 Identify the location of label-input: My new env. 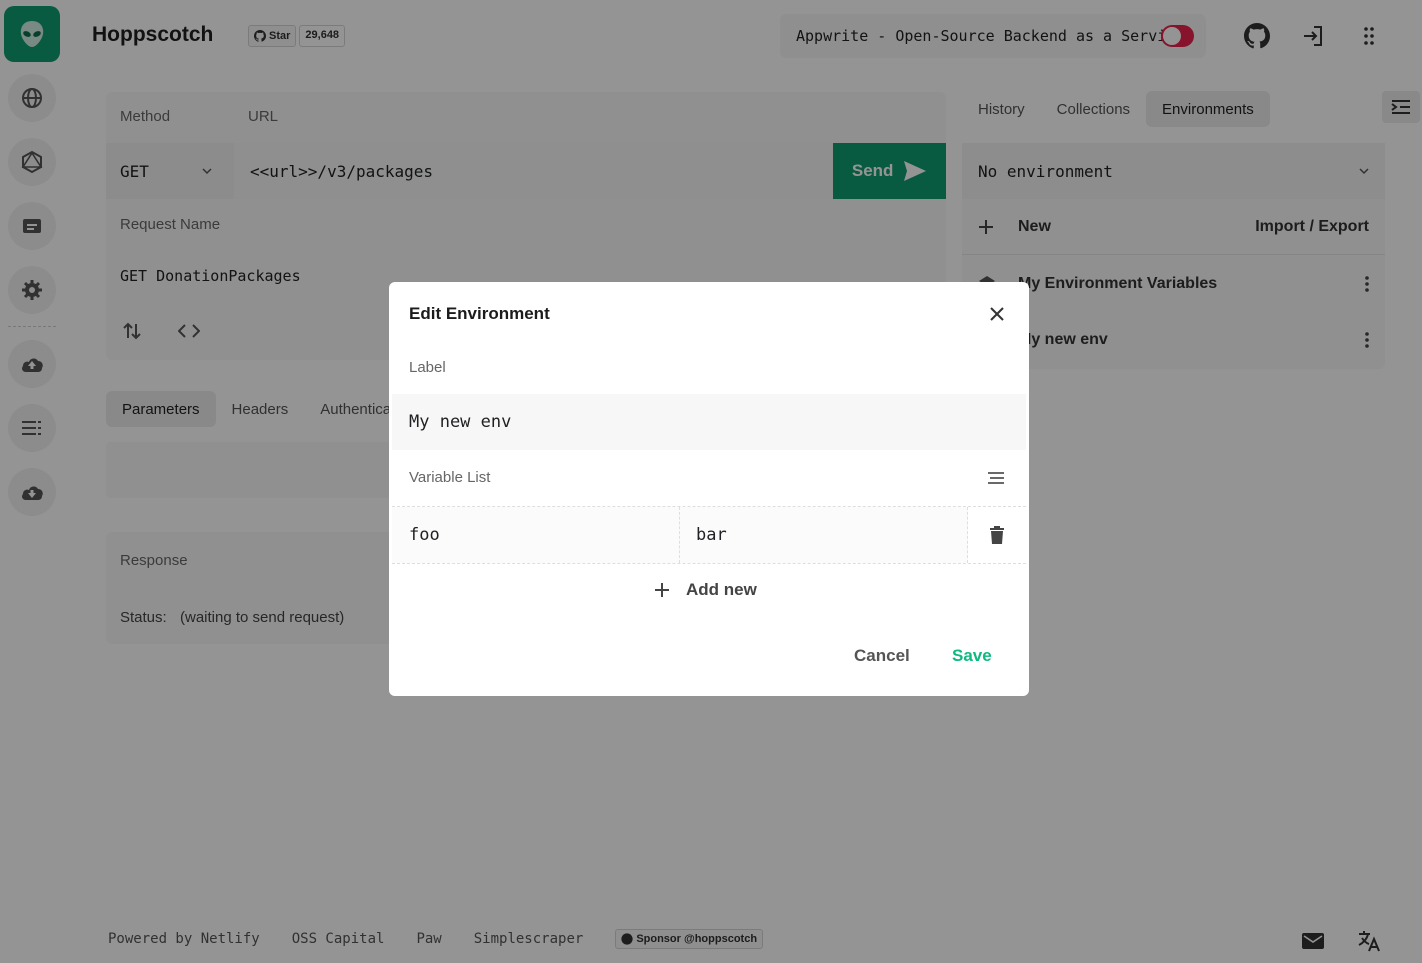
(709, 422).